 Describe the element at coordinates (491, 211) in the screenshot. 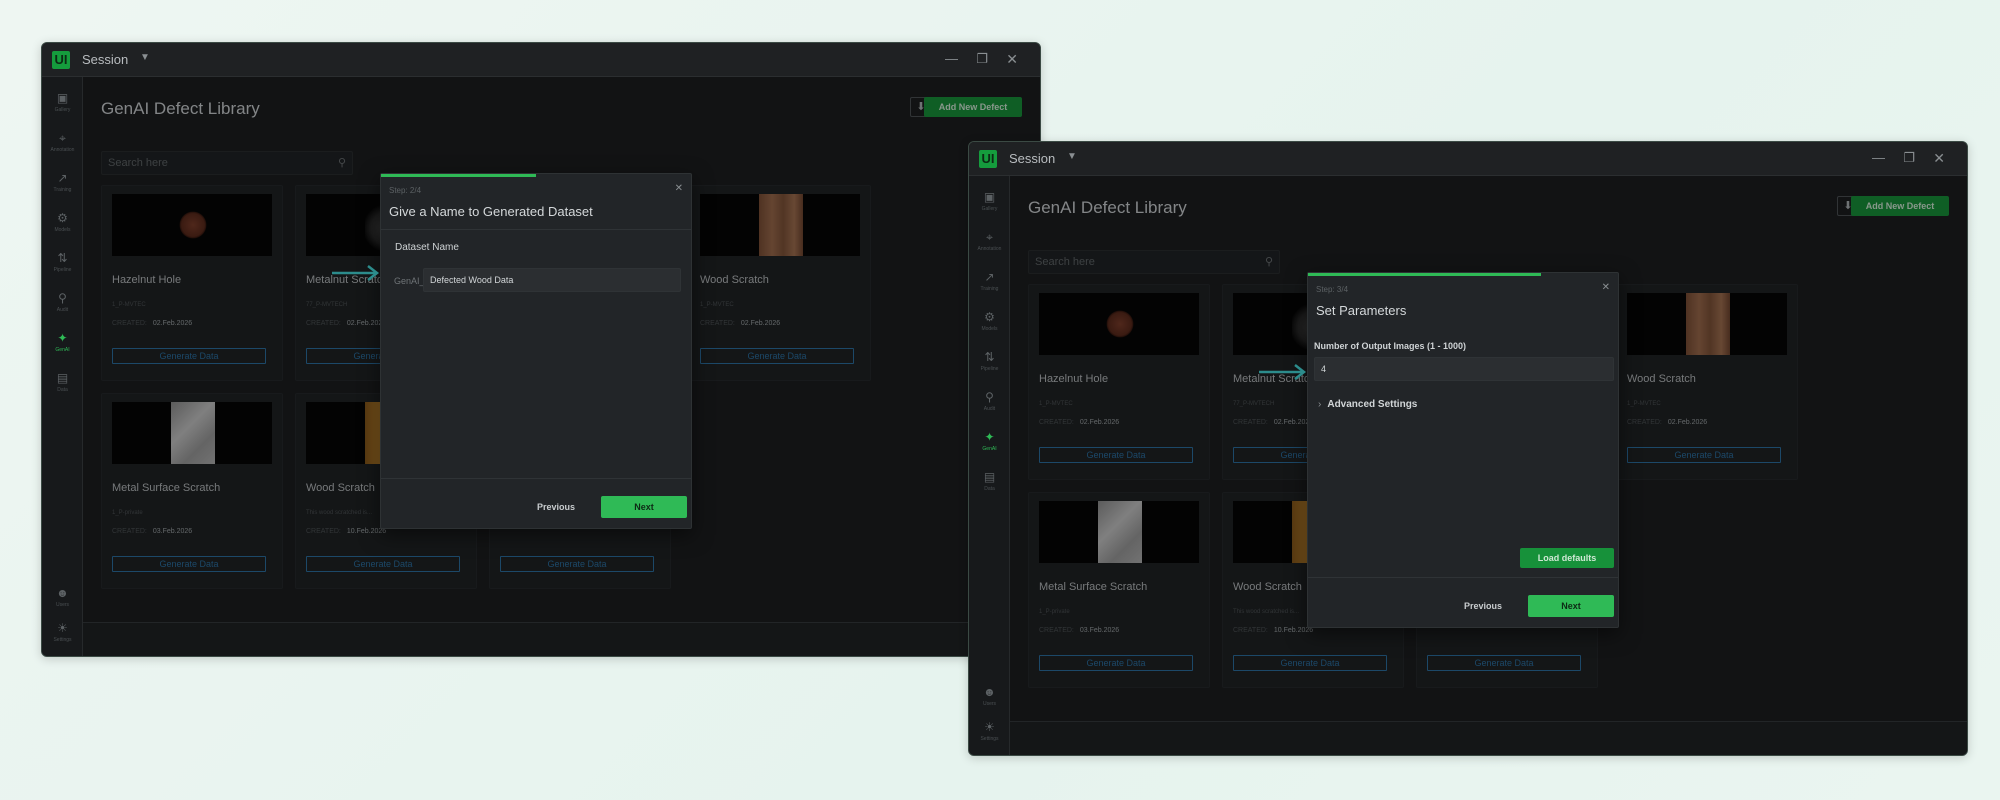

I see `dialog-title: Give a Name to Generated Dataset` at that location.